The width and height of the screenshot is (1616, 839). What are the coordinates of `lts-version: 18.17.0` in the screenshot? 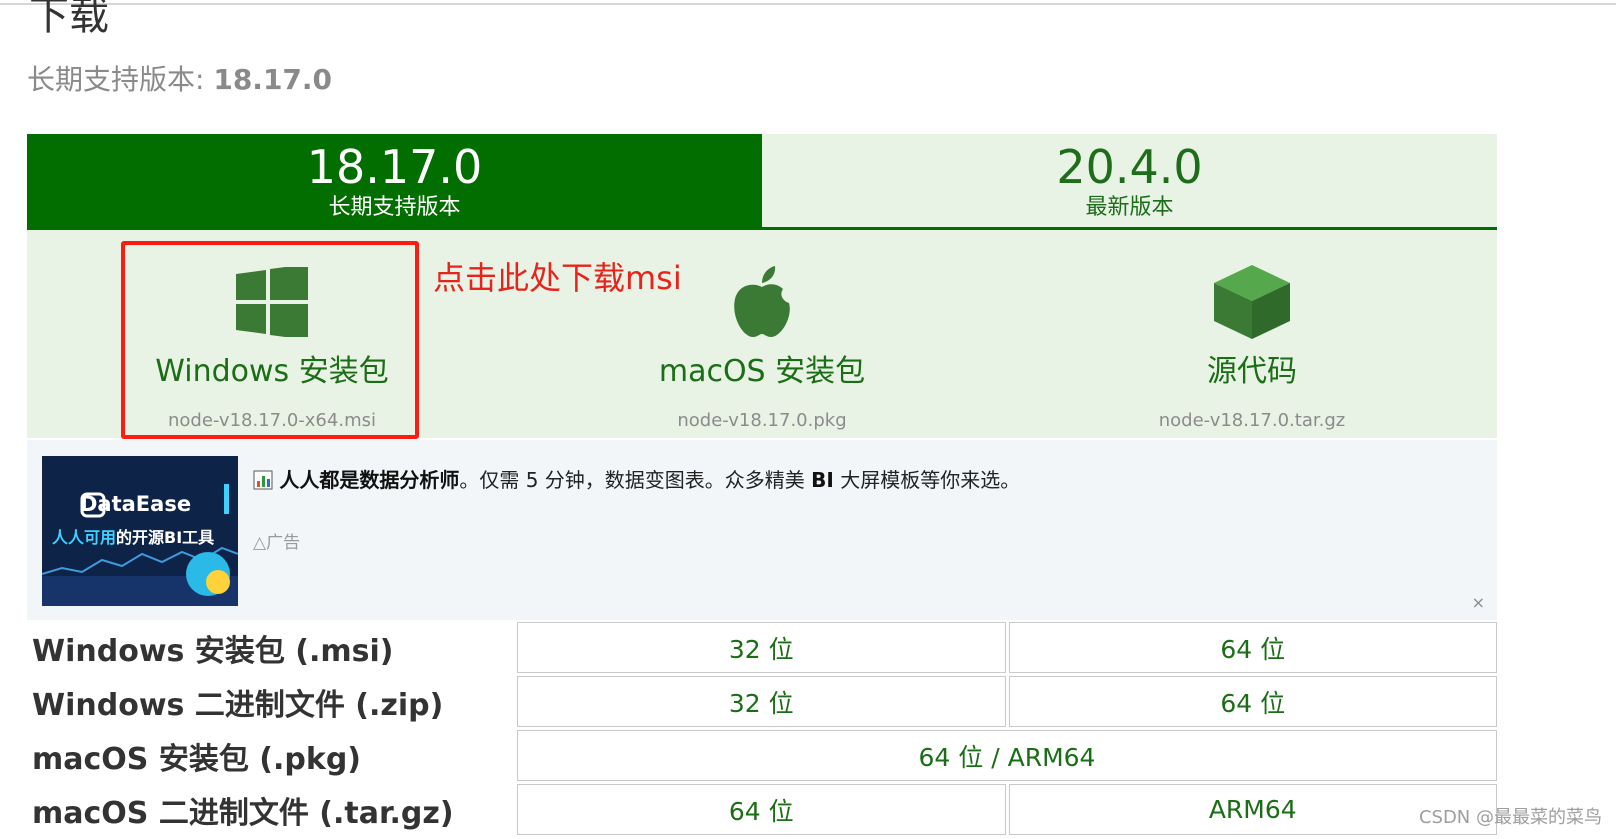 It's located at (273, 79).